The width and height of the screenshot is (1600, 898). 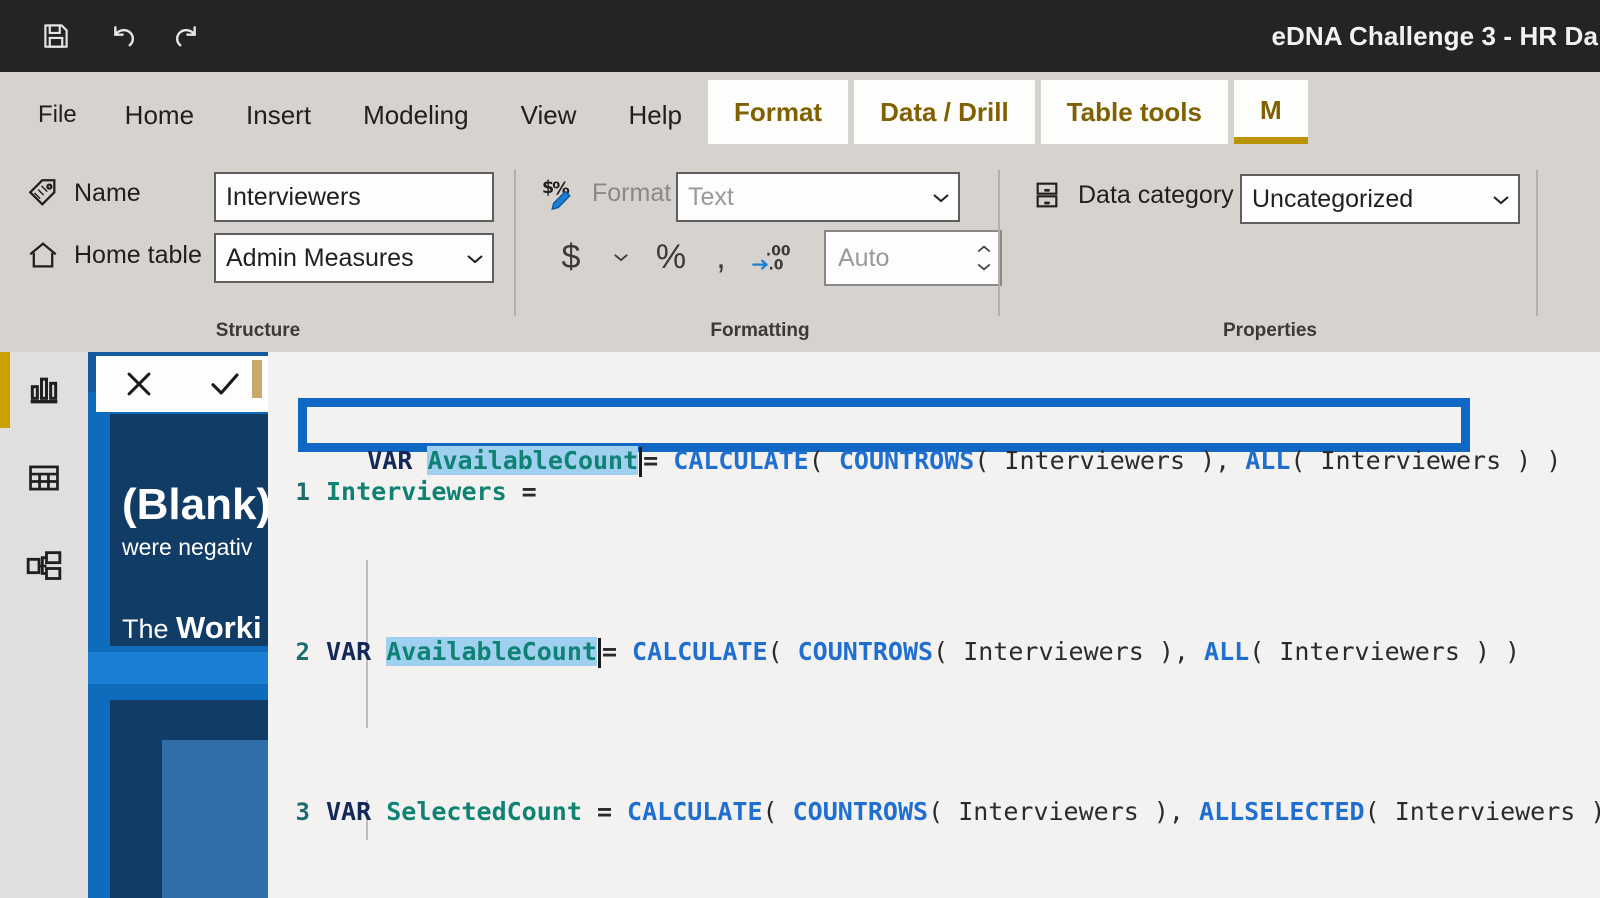 I want to click on home-table-label: Home table, so click(x=138, y=254).